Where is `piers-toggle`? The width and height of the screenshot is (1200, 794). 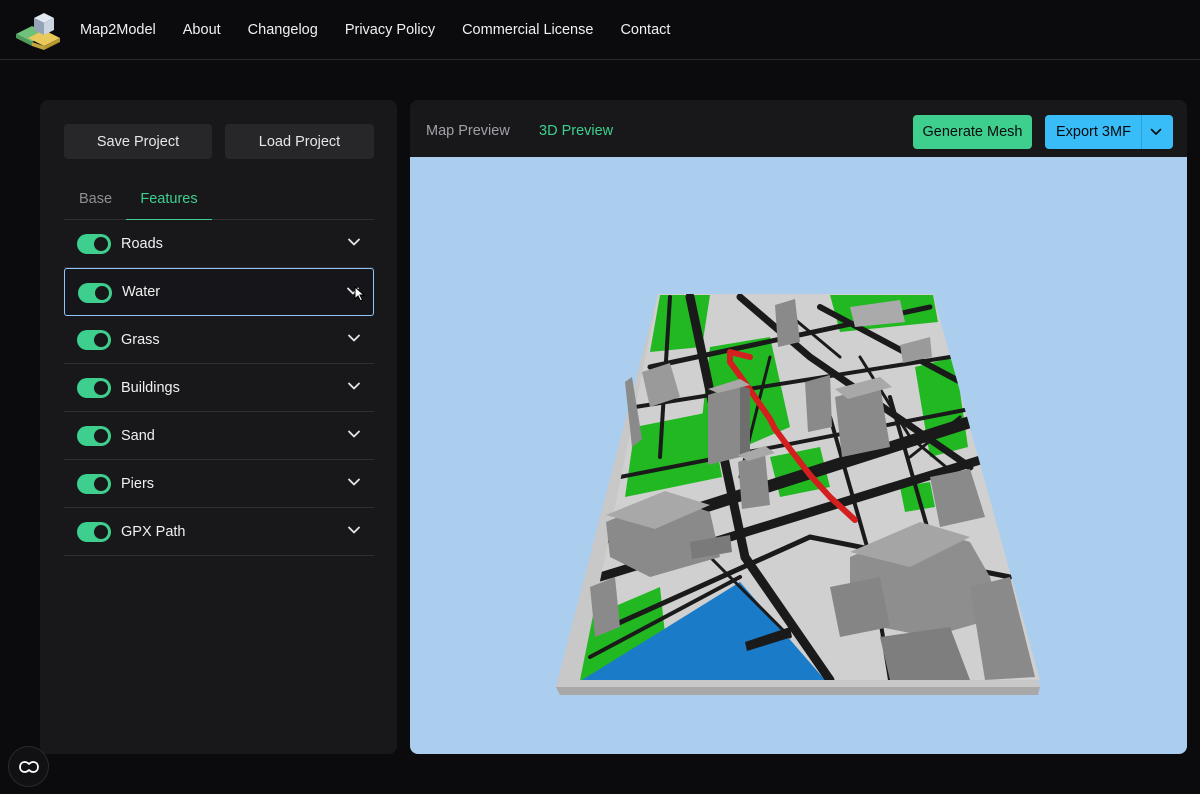
piers-toggle is located at coordinates (94, 484).